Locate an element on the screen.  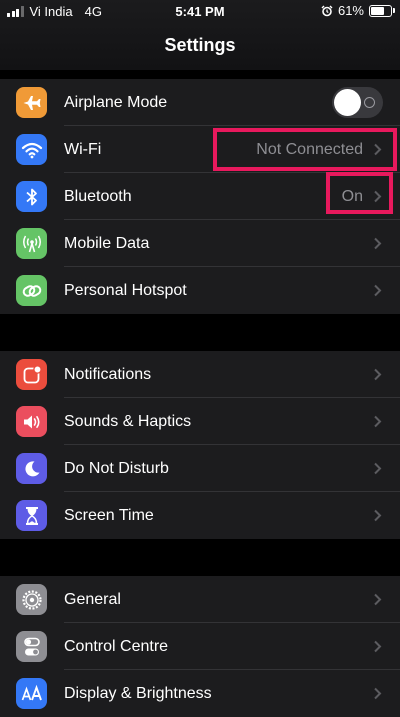
row-label: Sounds & Haptics is located at coordinates (128, 421).